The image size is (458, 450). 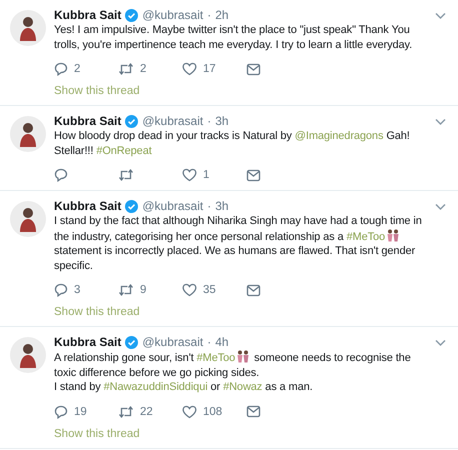 I want to click on tweet-time: 4h, so click(x=222, y=342).